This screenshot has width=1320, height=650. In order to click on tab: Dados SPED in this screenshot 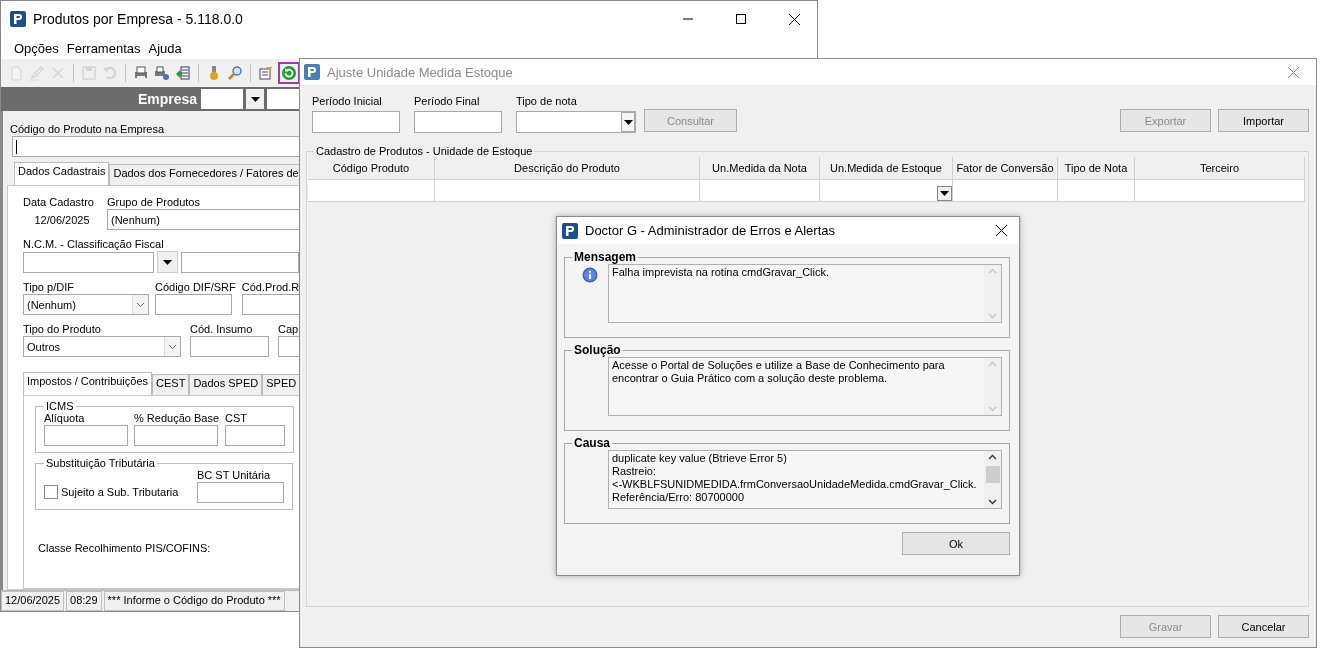, I will do `click(226, 384)`.